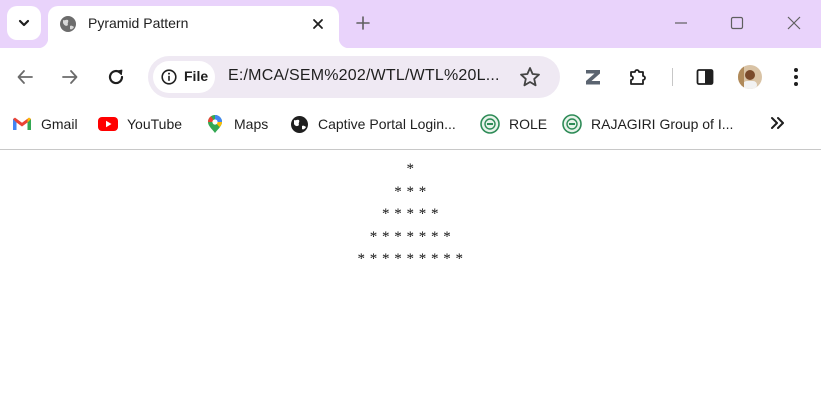  What do you see at coordinates (251, 124) in the screenshot?
I see `bookmark-label: Maps` at bounding box center [251, 124].